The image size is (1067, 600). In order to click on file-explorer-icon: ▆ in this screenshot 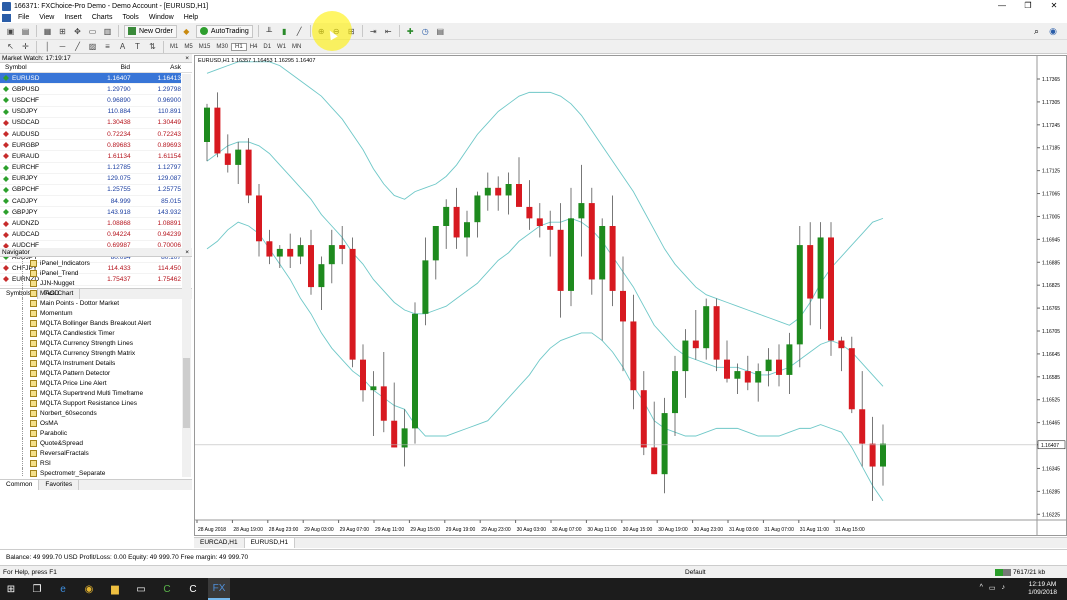, I will do `click(115, 589)`.